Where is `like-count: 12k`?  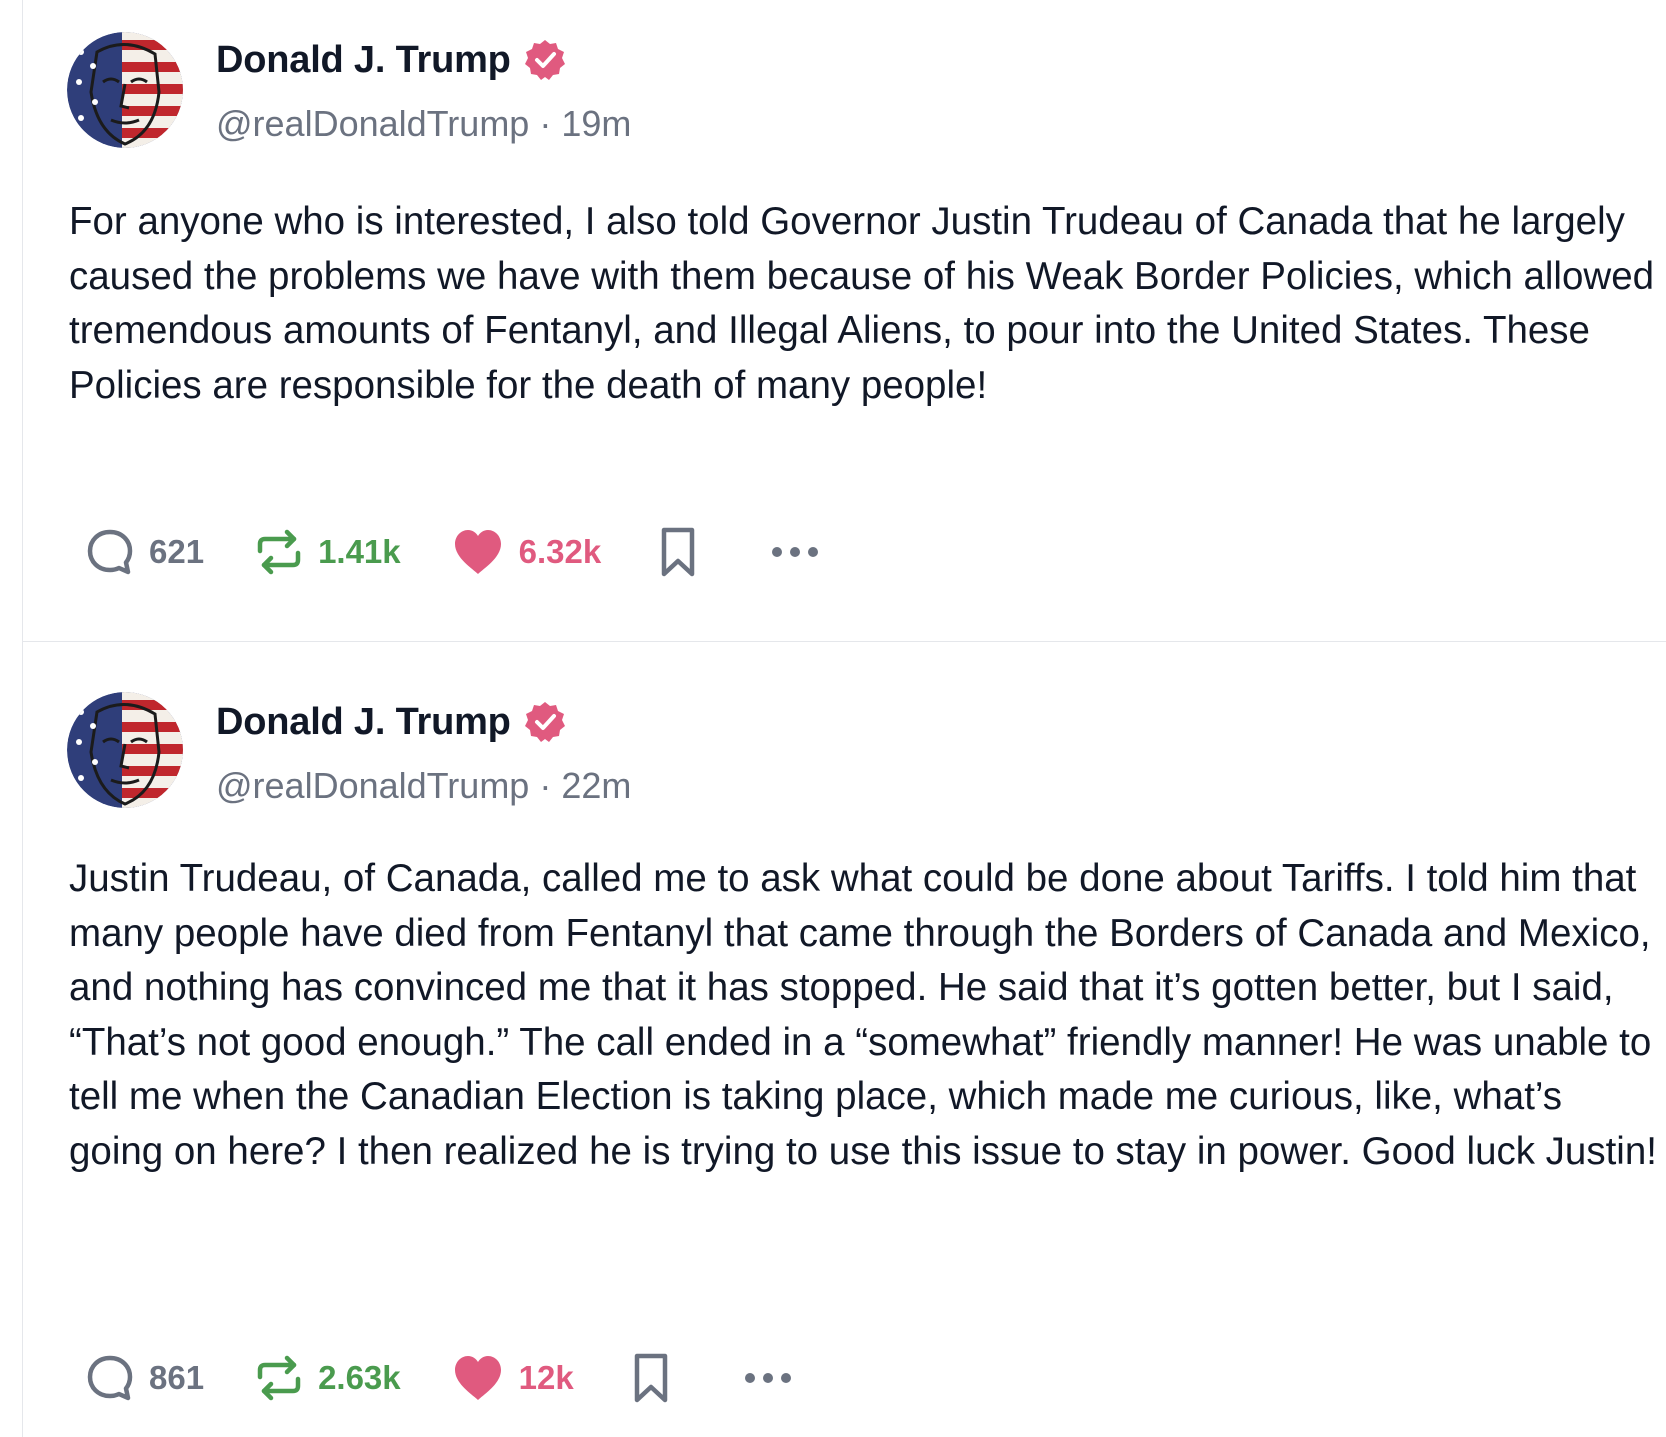 like-count: 12k is located at coordinates (546, 1377).